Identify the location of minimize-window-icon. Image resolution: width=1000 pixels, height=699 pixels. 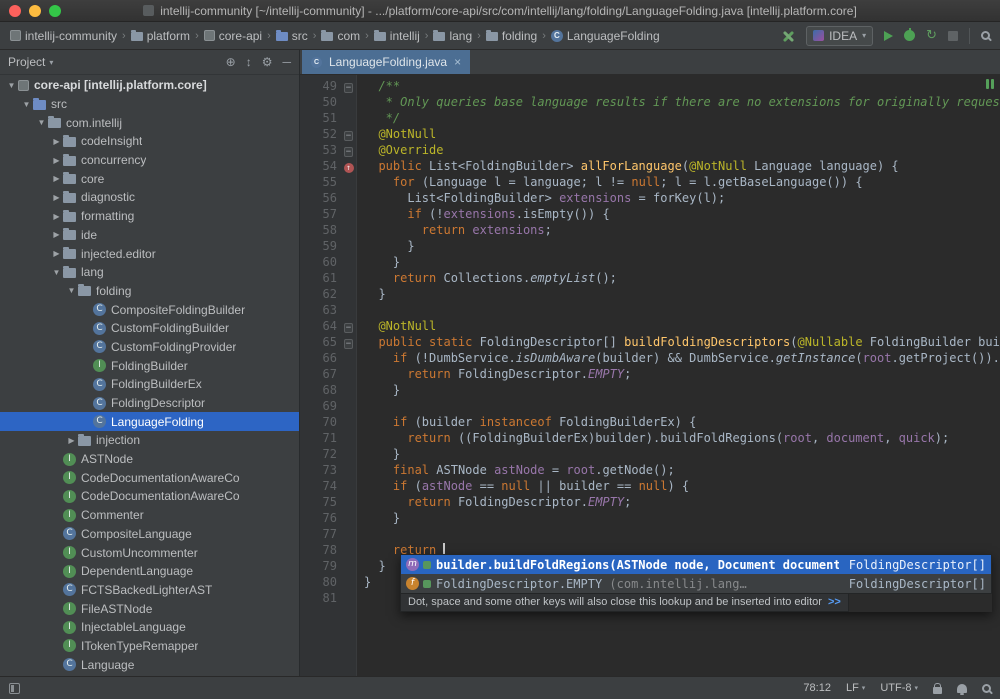
(35, 11).